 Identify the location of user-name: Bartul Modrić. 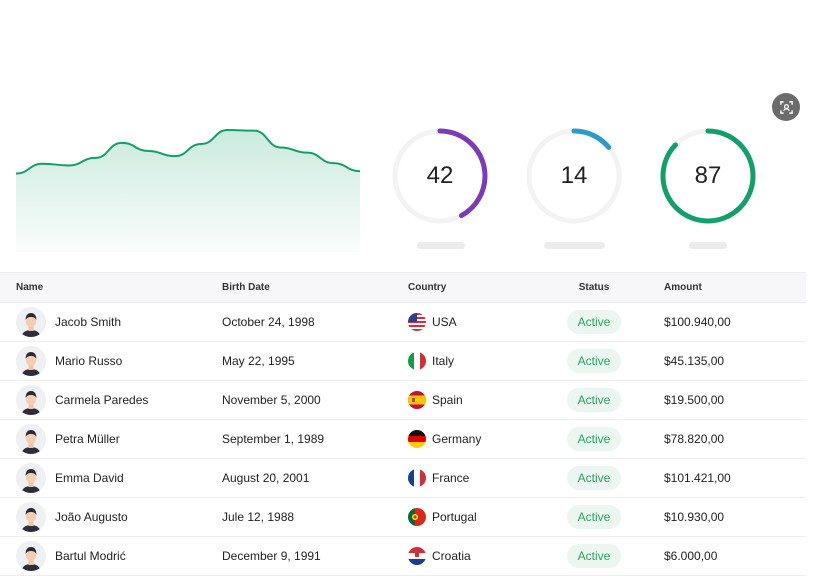
(90, 556).